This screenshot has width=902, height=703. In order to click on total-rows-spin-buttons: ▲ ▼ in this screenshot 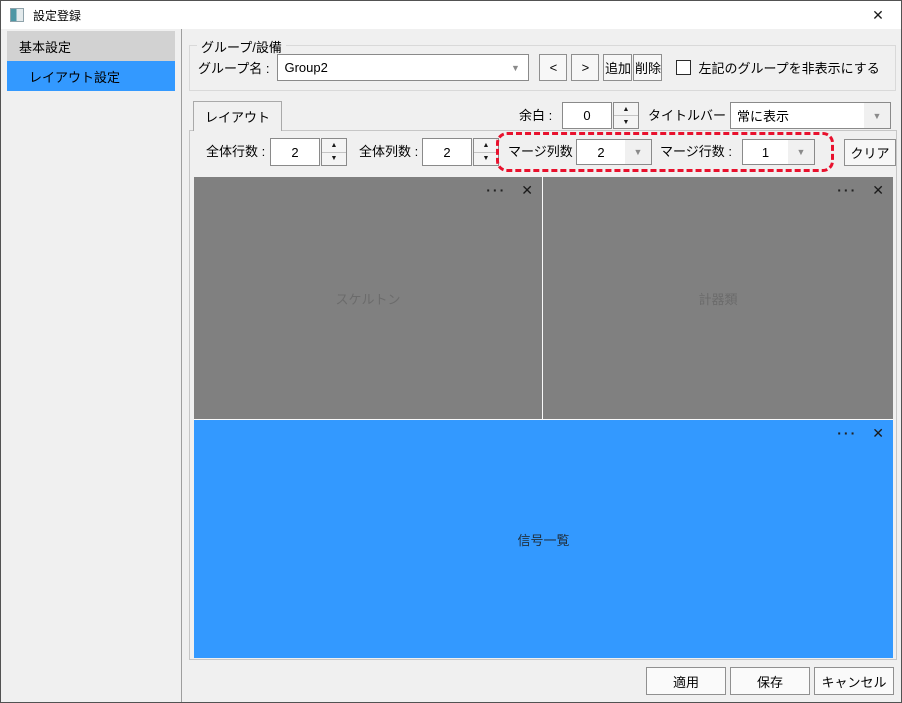, I will do `click(334, 152)`.